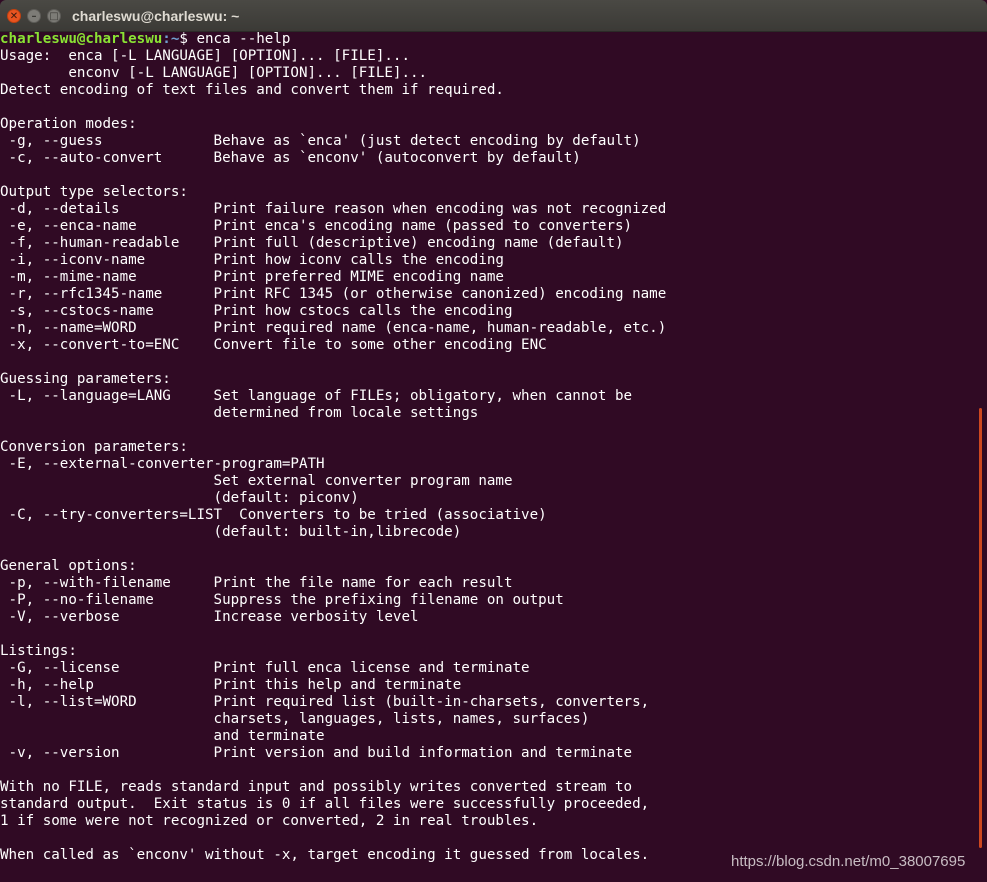 The image size is (987, 882). Describe the element at coordinates (231, 532) in the screenshot. I see `output-line: (default: built-in,librecode)` at that location.